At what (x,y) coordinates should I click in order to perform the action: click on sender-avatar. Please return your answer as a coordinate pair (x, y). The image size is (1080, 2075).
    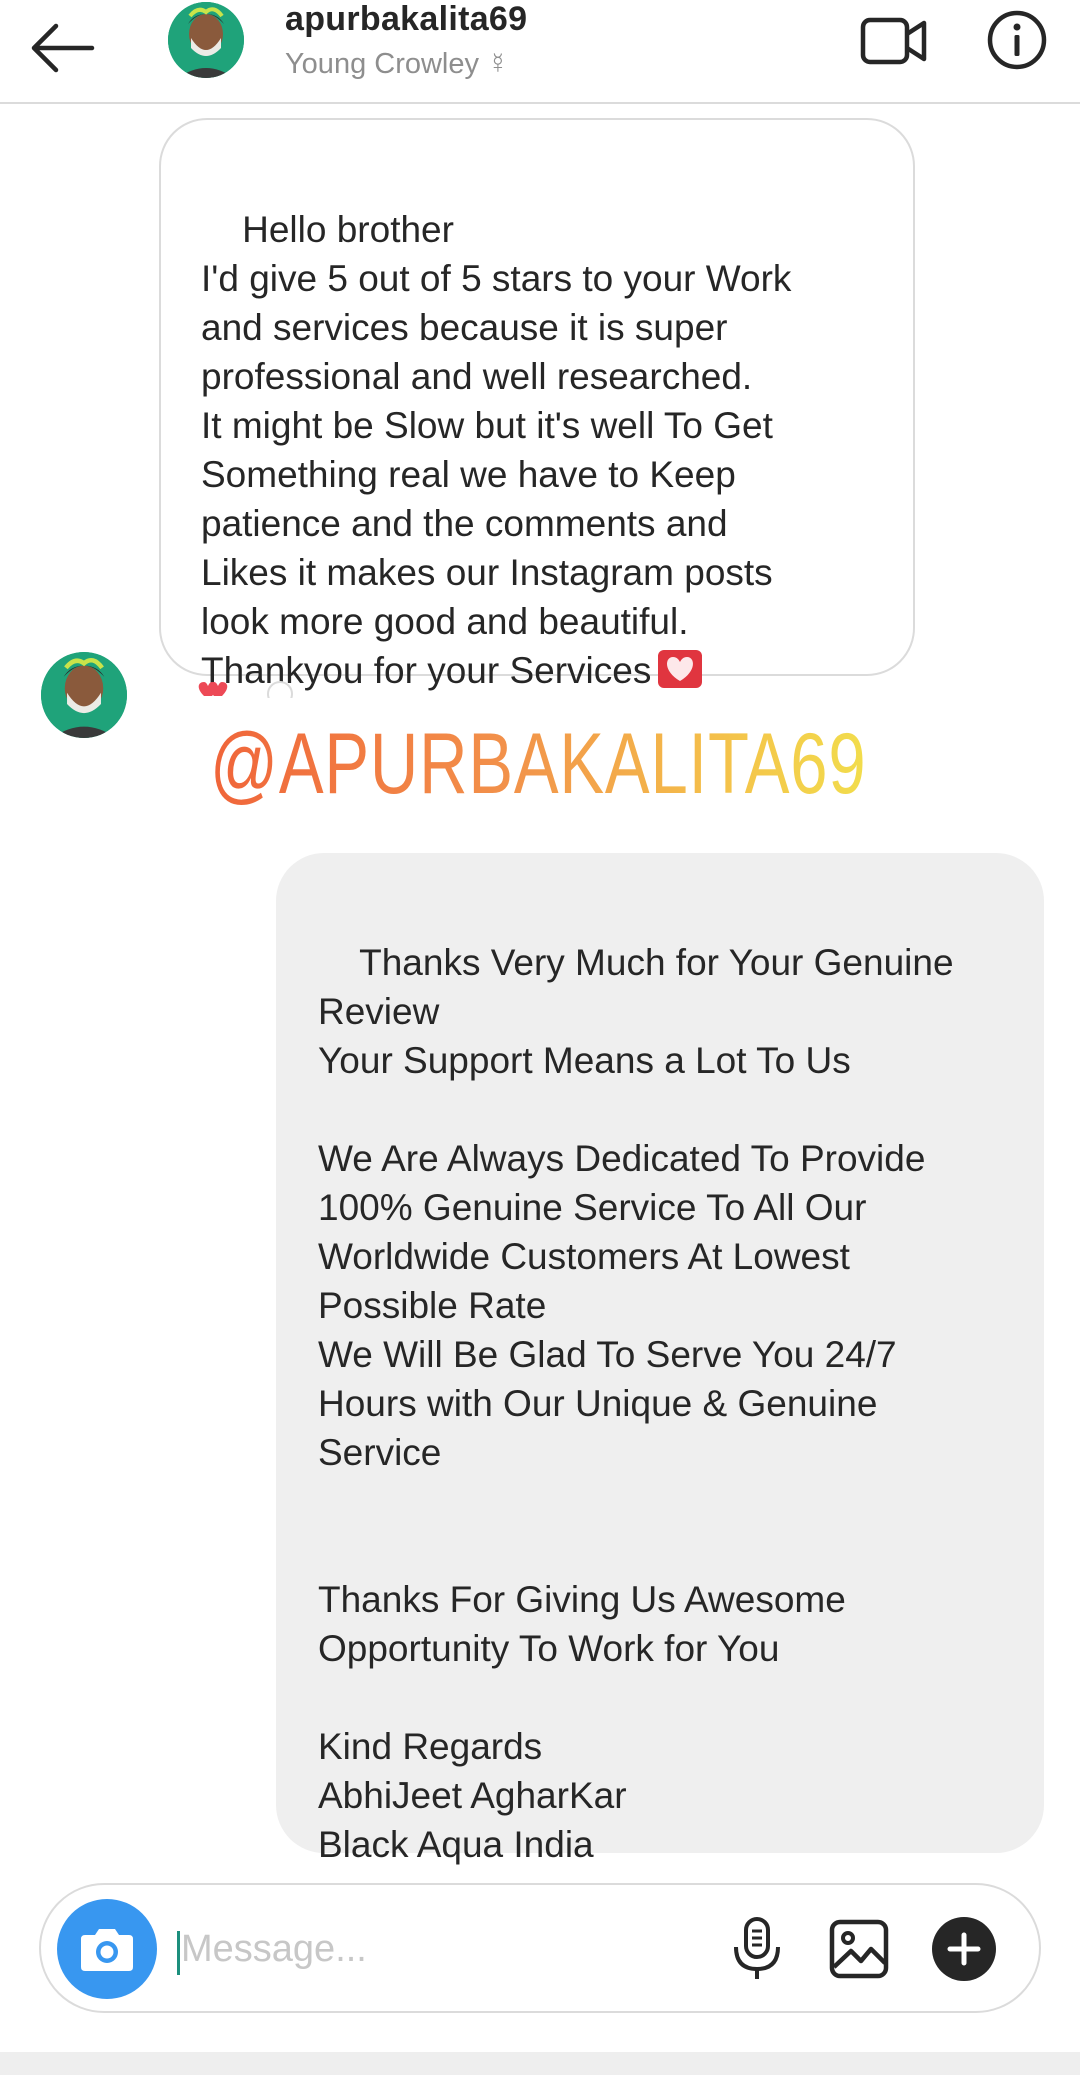
    Looking at the image, I should click on (84, 695).